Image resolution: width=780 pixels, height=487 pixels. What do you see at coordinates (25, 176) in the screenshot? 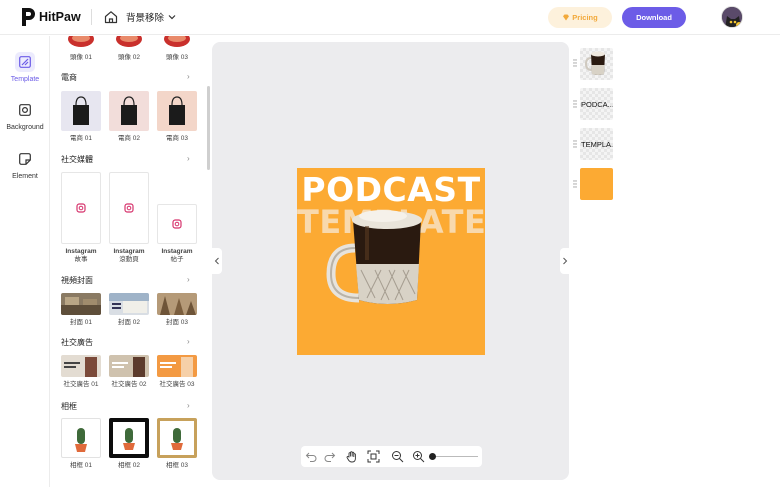
I see `rail-element-label: Element` at bounding box center [25, 176].